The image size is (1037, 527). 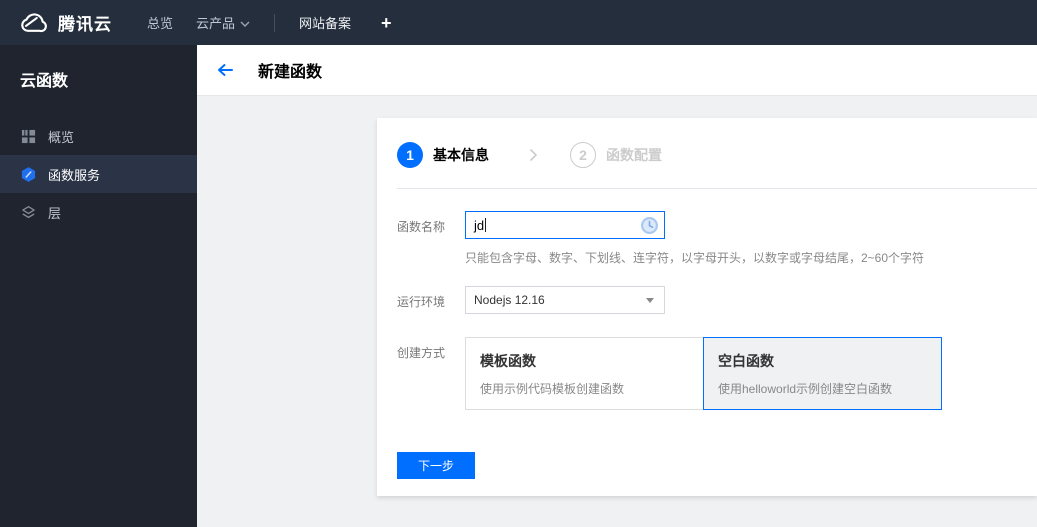 I want to click on next-step-button: 下一步, so click(x=436, y=465).